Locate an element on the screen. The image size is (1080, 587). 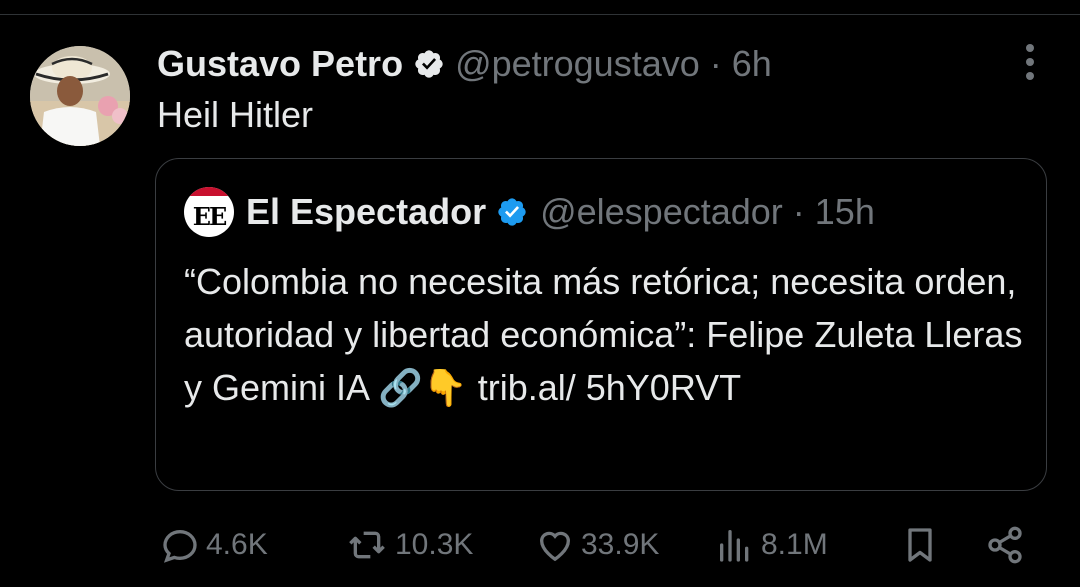
bookmark-icon is located at coordinates (920, 545).